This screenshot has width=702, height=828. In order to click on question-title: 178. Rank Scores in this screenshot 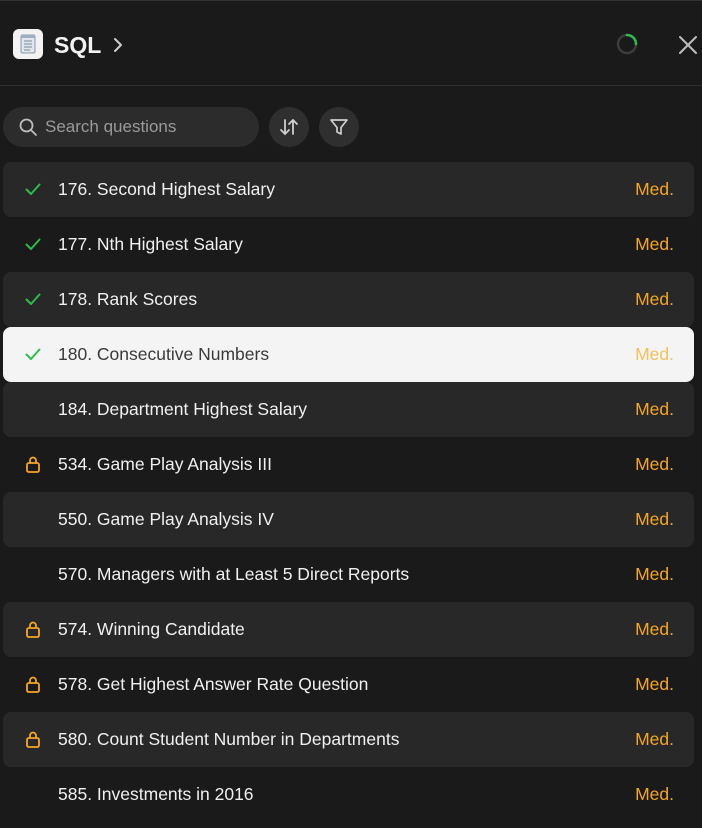, I will do `click(127, 299)`.